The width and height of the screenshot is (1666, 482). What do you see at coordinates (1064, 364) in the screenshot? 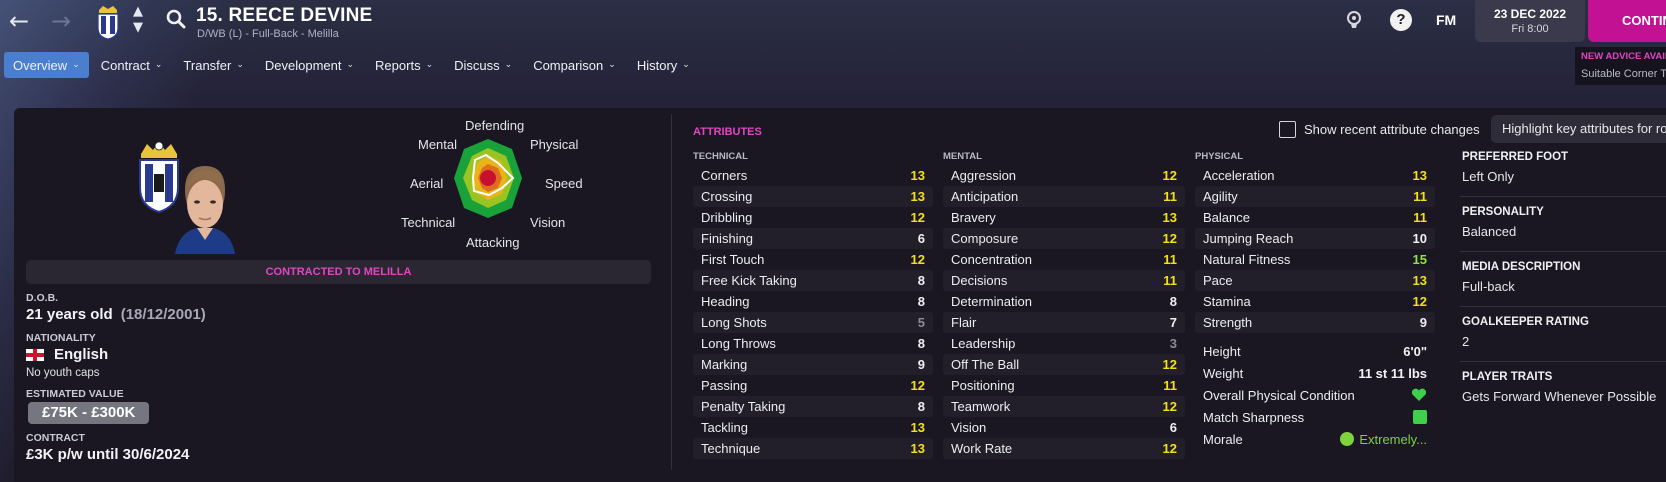
I see `mental-attribute-row: Off The Ball 12` at bounding box center [1064, 364].